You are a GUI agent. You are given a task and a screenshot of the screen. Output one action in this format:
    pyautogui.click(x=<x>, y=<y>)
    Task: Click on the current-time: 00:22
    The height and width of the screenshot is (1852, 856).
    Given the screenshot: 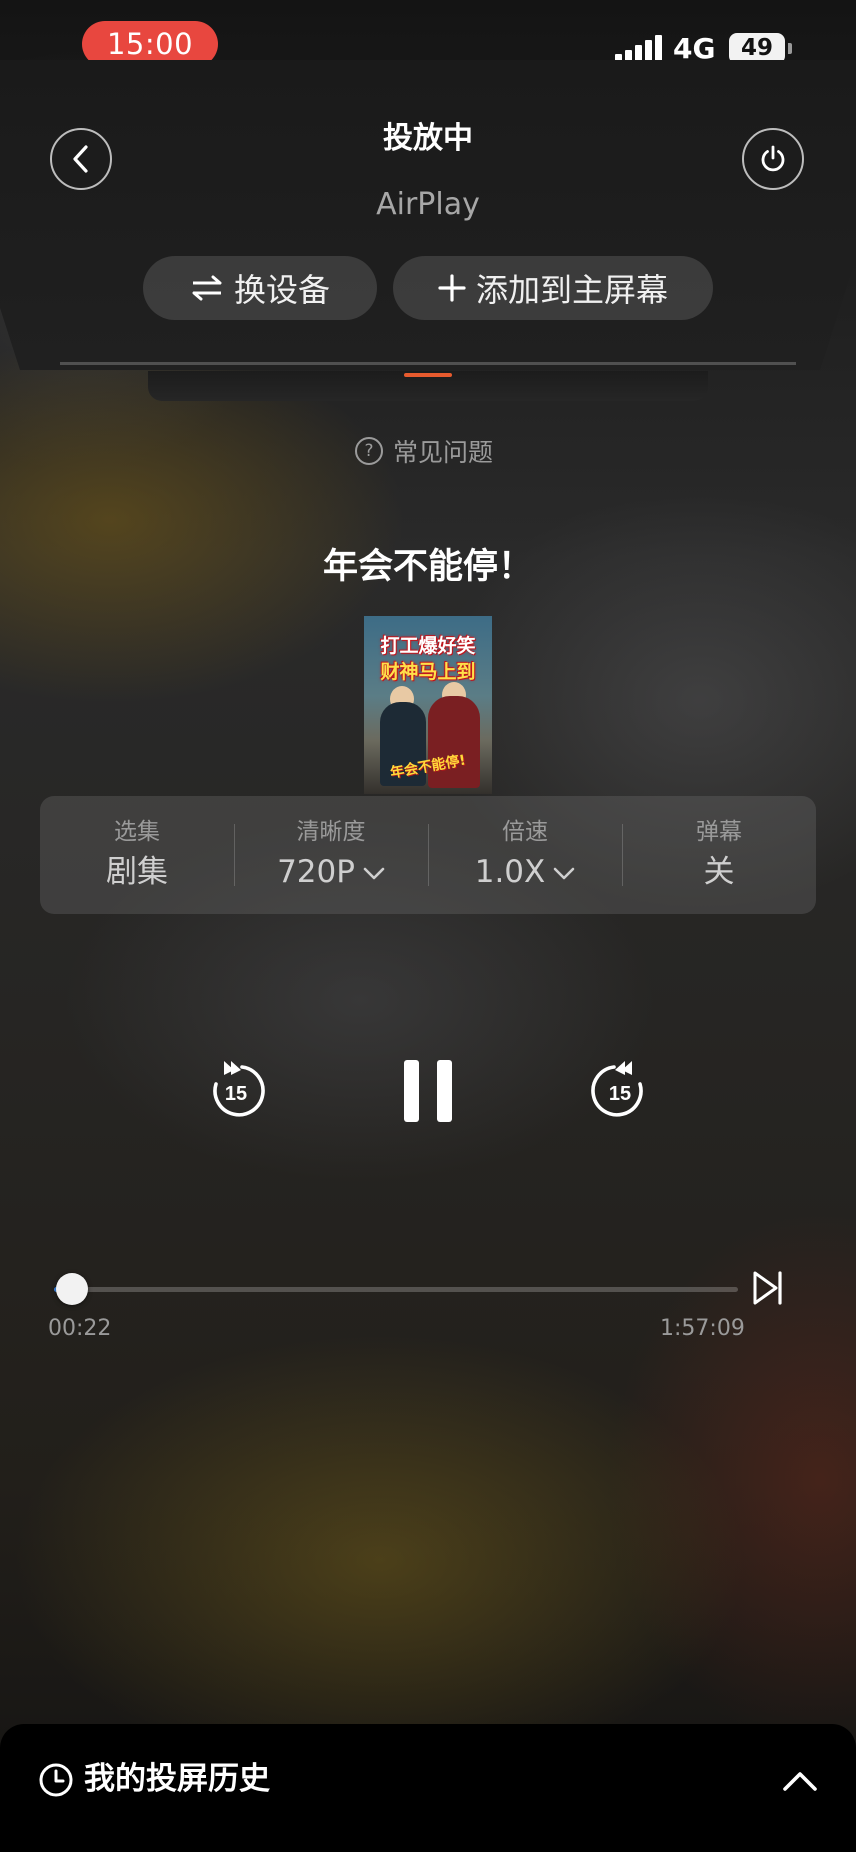 What is the action you would take?
    pyautogui.click(x=80, y=1328)
    